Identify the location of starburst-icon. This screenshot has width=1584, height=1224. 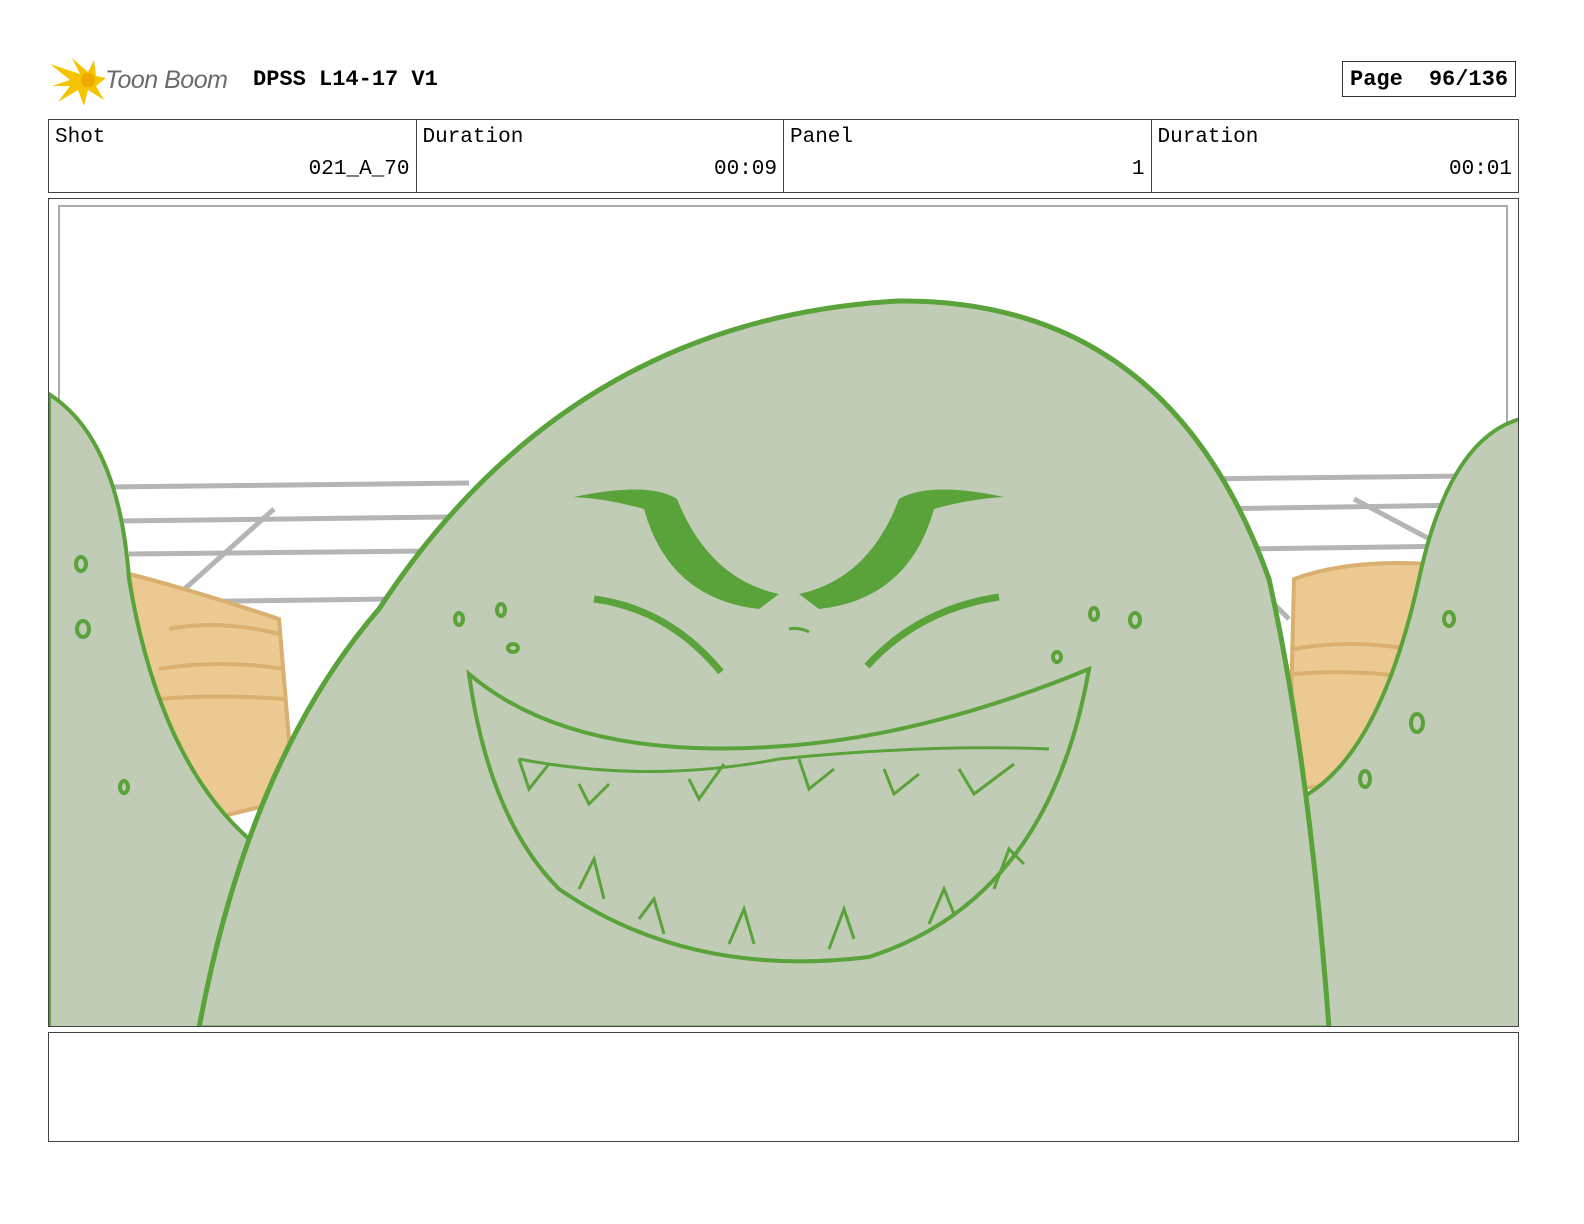
(78, 82).